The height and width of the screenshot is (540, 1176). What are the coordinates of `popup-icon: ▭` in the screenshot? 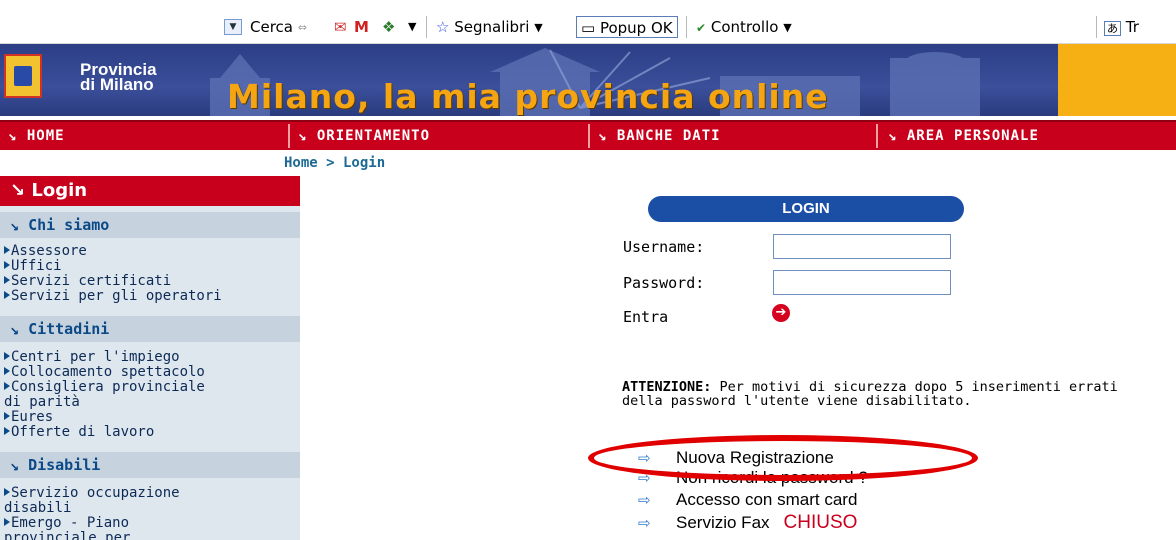 It's located at (588, 28).